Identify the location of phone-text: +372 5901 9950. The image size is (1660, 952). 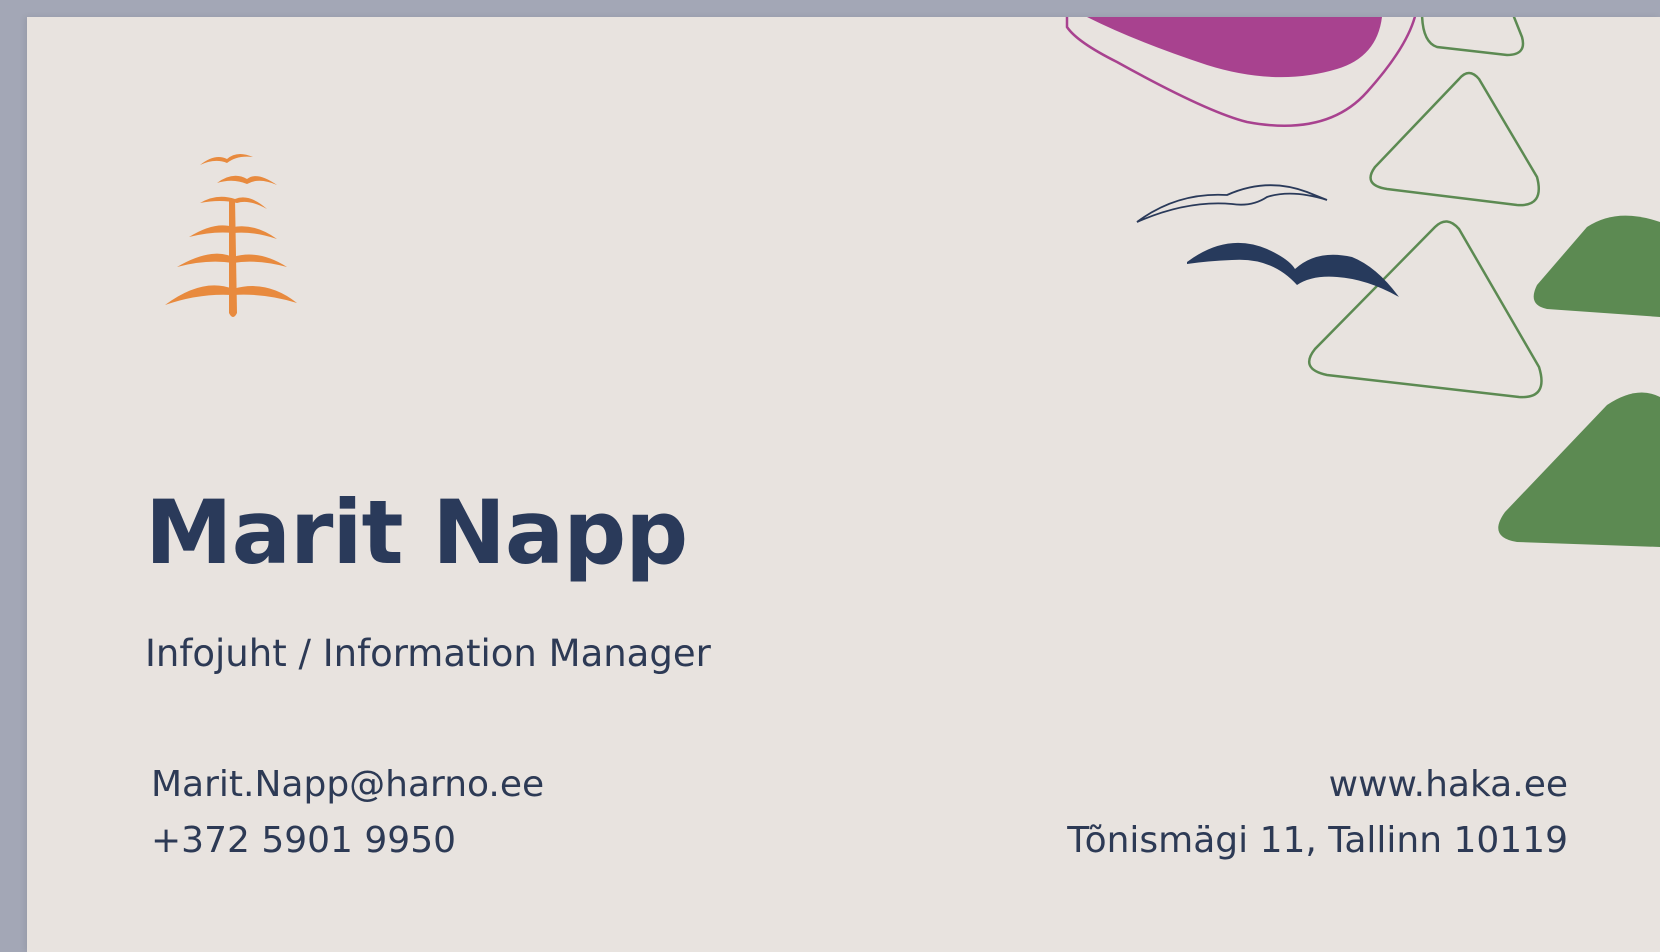
(303, 840).